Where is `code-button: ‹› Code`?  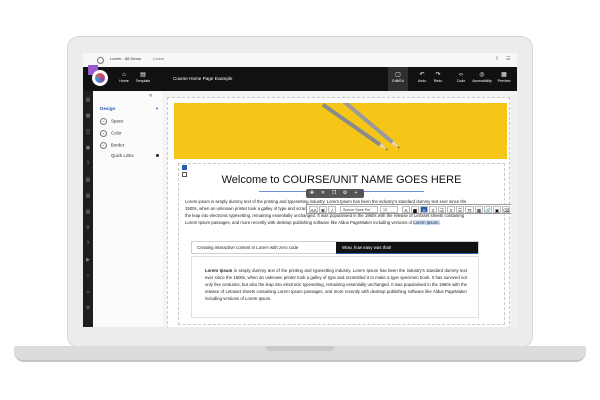 code-button: ‹› Code is located at coordinates (461, 77).